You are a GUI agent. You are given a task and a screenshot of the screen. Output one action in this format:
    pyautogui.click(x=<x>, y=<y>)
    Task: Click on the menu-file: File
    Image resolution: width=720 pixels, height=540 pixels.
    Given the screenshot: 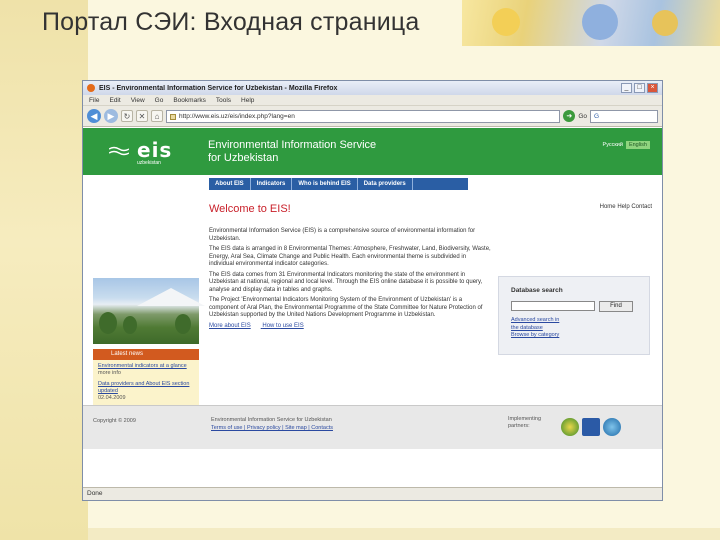 What is the action you would take?
    pyautogui.click(x=94, y=100)
    